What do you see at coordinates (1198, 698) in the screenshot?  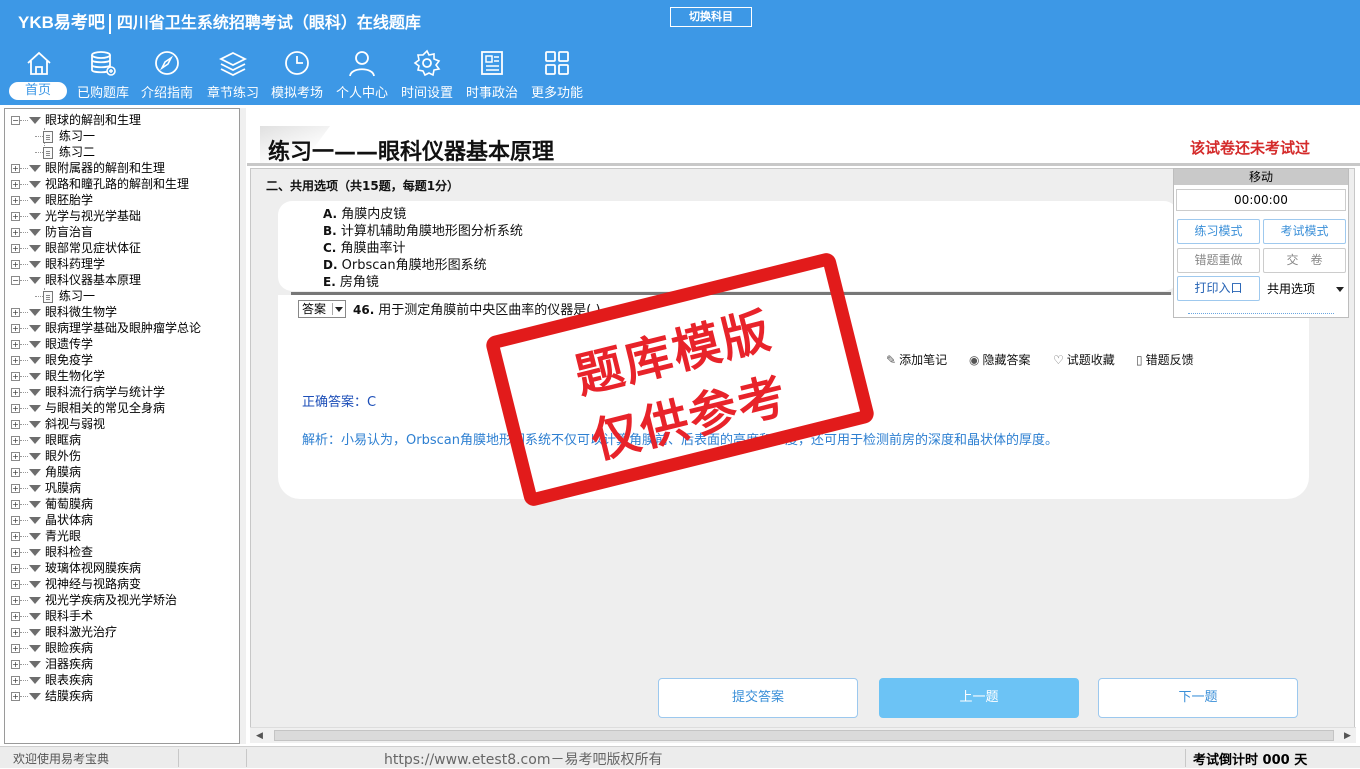 I see `next-question-button: 下一题` at bounding box center [1198, 698].